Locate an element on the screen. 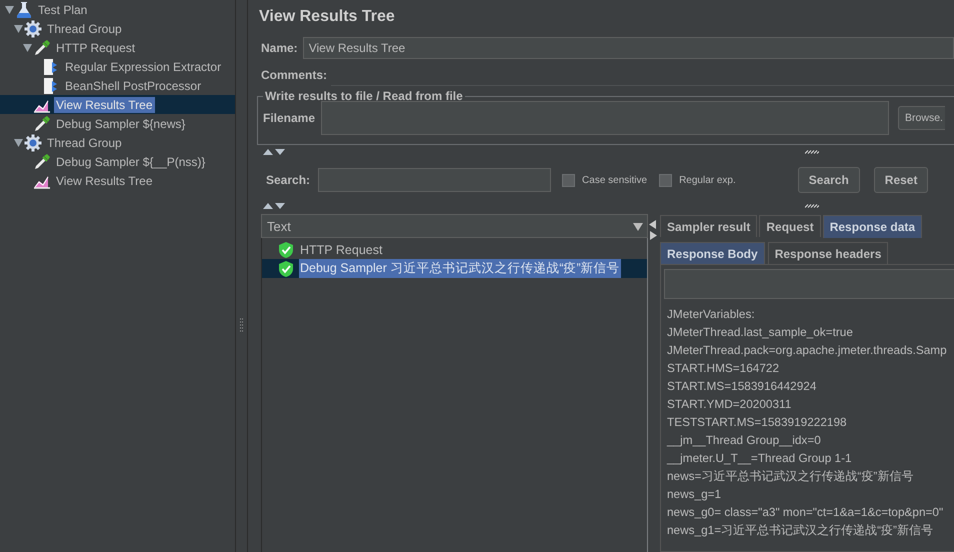  response-line: START.MS=1583916442924 is located at coordinates (742, 386).